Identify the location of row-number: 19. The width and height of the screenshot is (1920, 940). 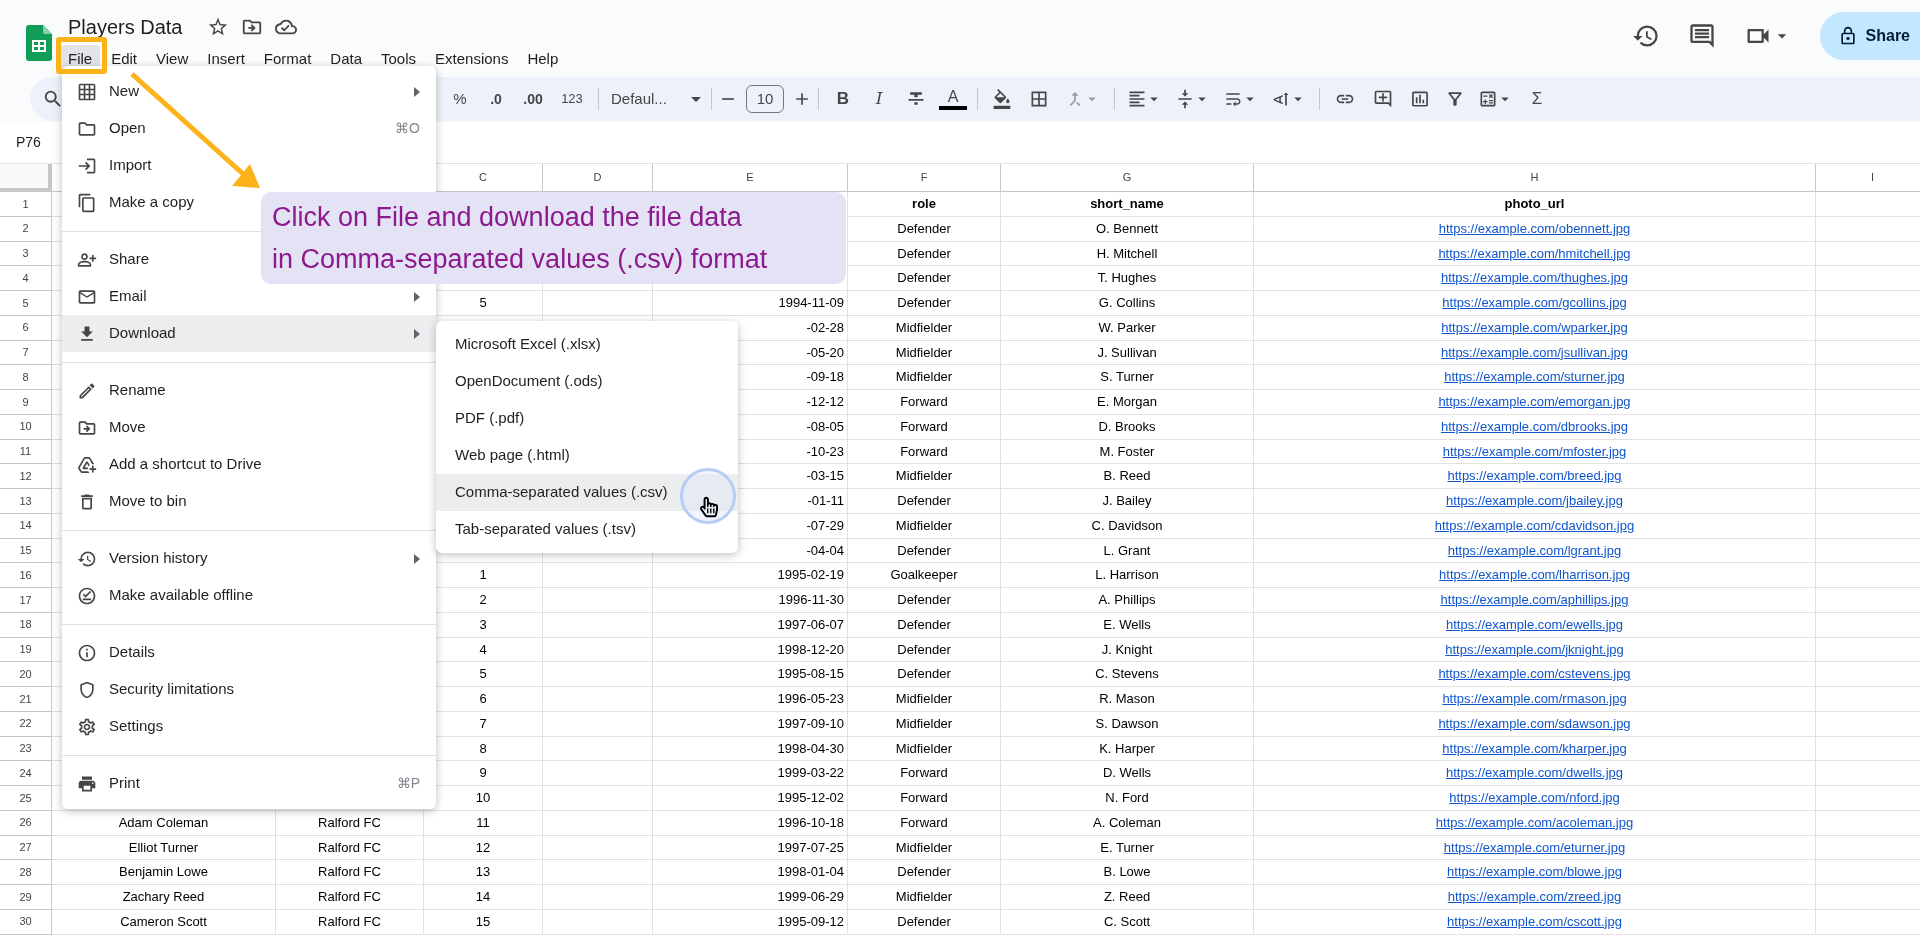
(26, 650).